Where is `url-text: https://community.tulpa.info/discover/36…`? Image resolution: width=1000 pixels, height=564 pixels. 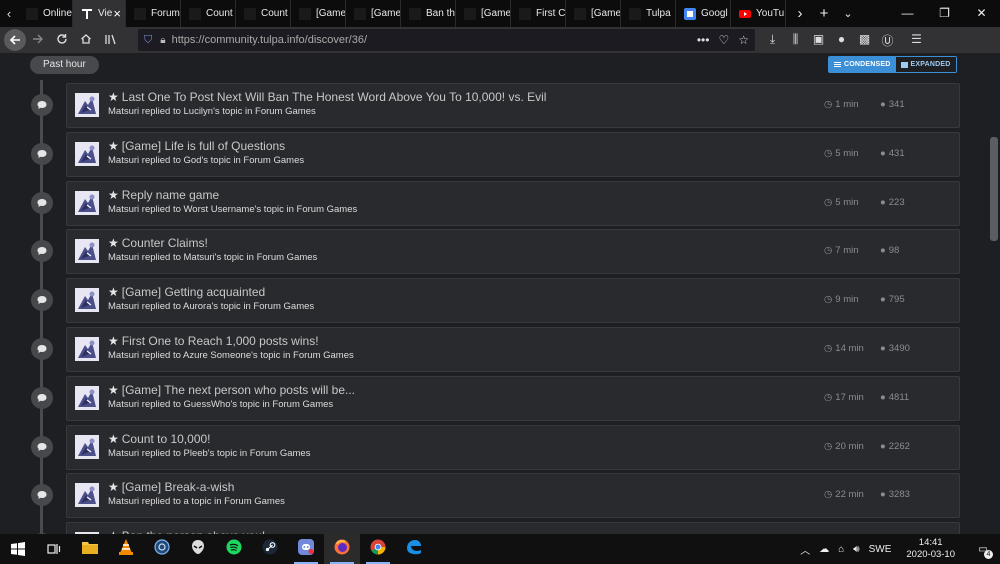 url-text: https://community.tulpa.info/discover/36… is located at coordinates (434, 40).